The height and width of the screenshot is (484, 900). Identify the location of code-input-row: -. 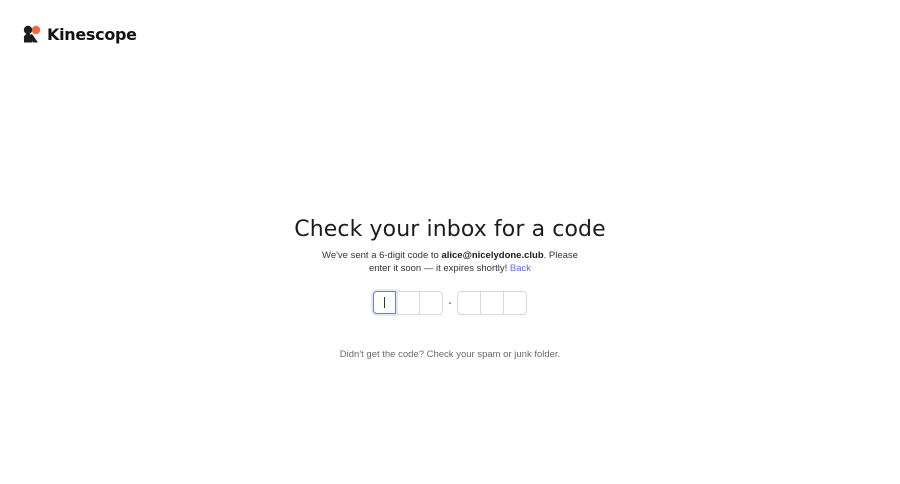
(450, 303).